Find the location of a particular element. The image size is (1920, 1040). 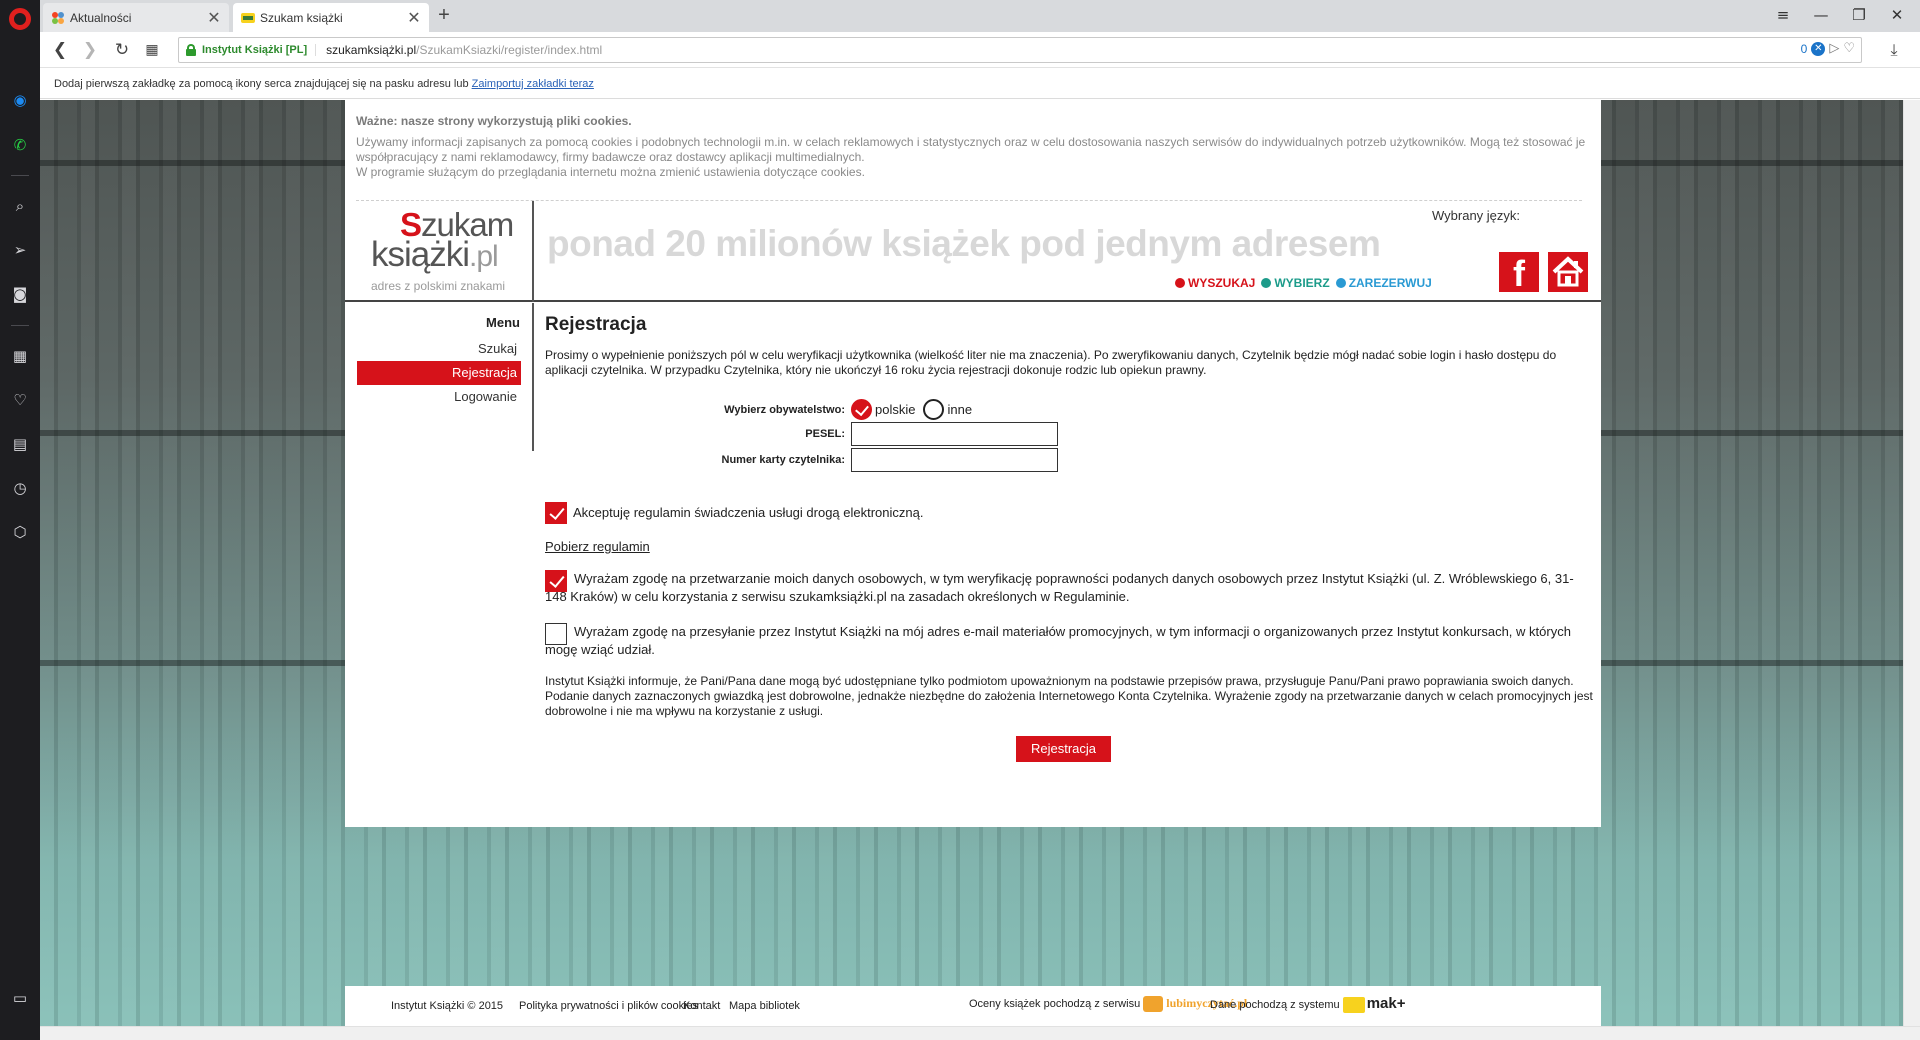

site-identity: Instytut Książki [PL] is located at coordinates (259, 50).